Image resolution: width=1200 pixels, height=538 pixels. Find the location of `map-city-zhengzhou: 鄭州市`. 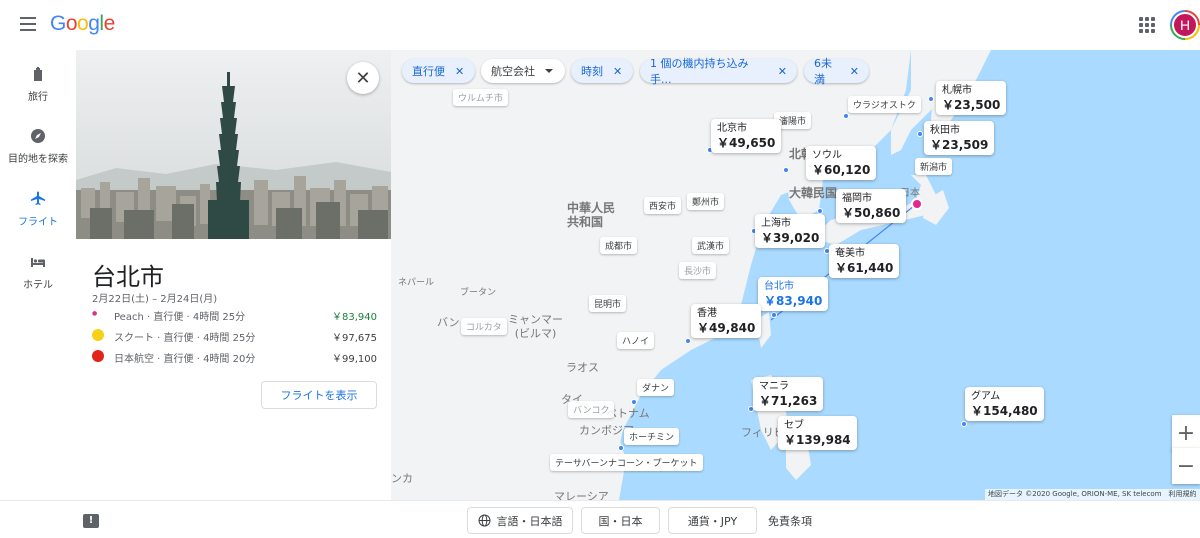

map-city-zhengzhou: 鄭州市 is located at coordinates (706, 201).